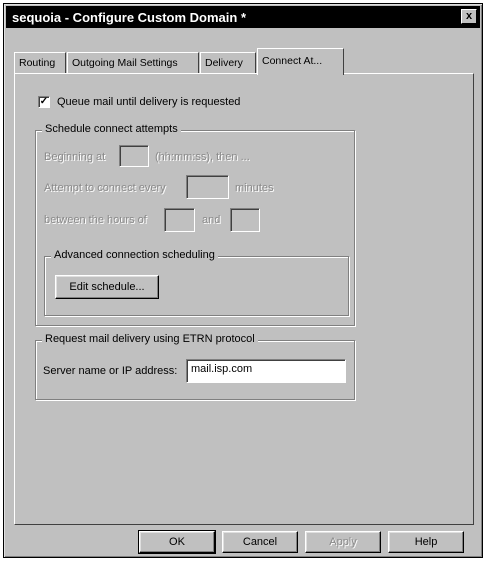 The image size is (487, 562). Describe the element at coordinates (110, 371) in the screenshot. I see `server-name-label: Server name or IP address:` at that location.